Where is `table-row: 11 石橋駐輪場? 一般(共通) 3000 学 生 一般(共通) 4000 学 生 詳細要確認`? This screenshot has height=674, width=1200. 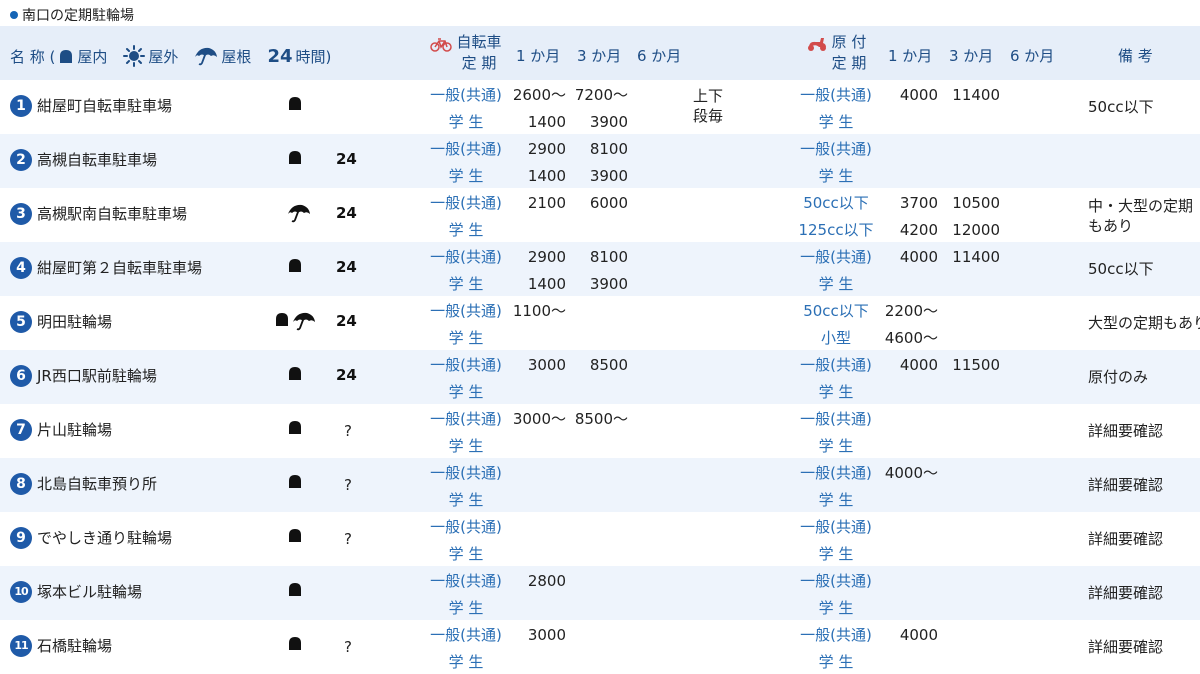
table-row: 11 石橋駐輪場? 一般(共通) 3000 学 生 一般(共通) 4000 学 生 詳細要確認 is located at coordinates (600, 647).